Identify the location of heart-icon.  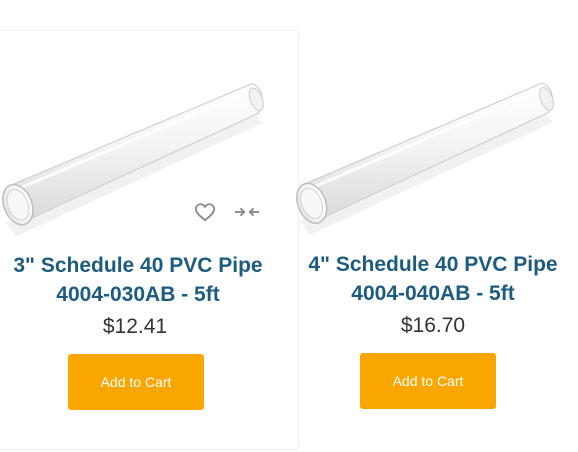
(205, 212).